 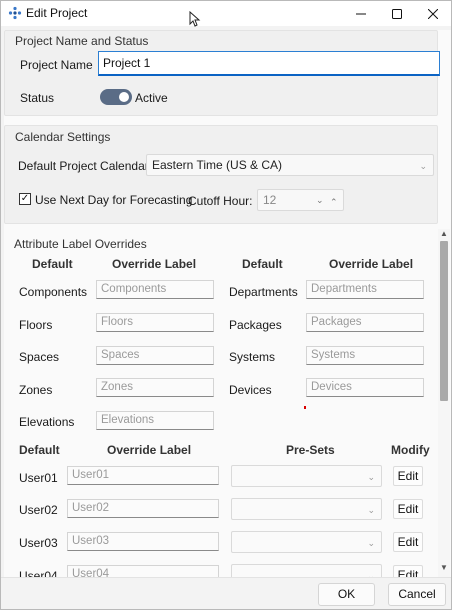 I want to click on status-label: Status, so click(x=37, y=98).